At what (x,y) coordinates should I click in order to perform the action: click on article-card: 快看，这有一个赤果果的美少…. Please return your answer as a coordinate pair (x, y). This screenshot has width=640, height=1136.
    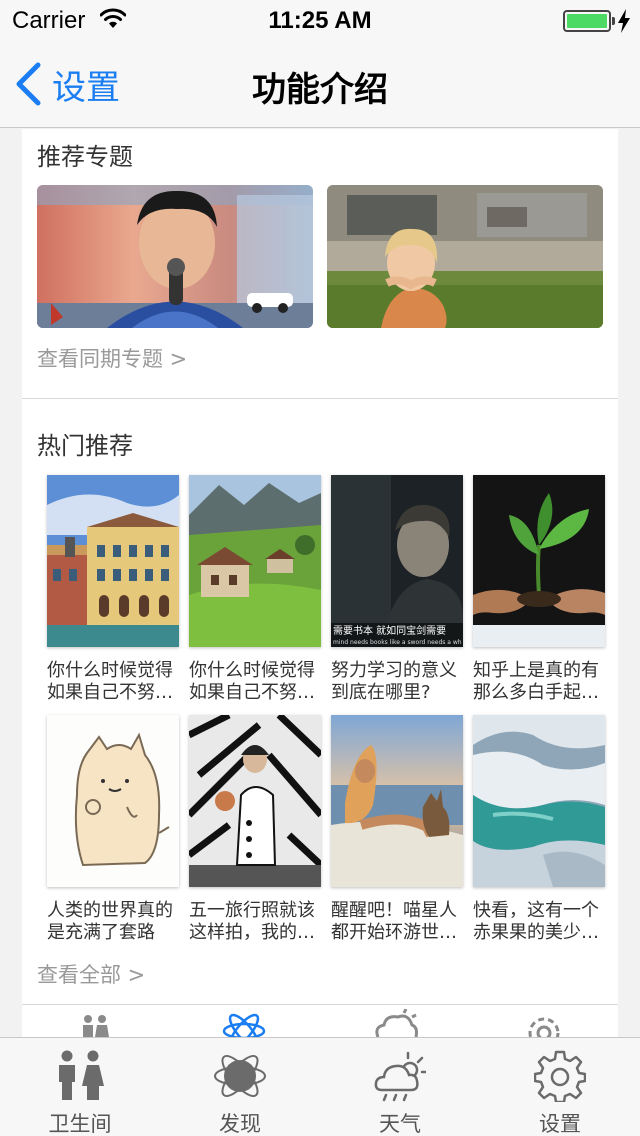
    Looking at the image, I should click on (539, 829).